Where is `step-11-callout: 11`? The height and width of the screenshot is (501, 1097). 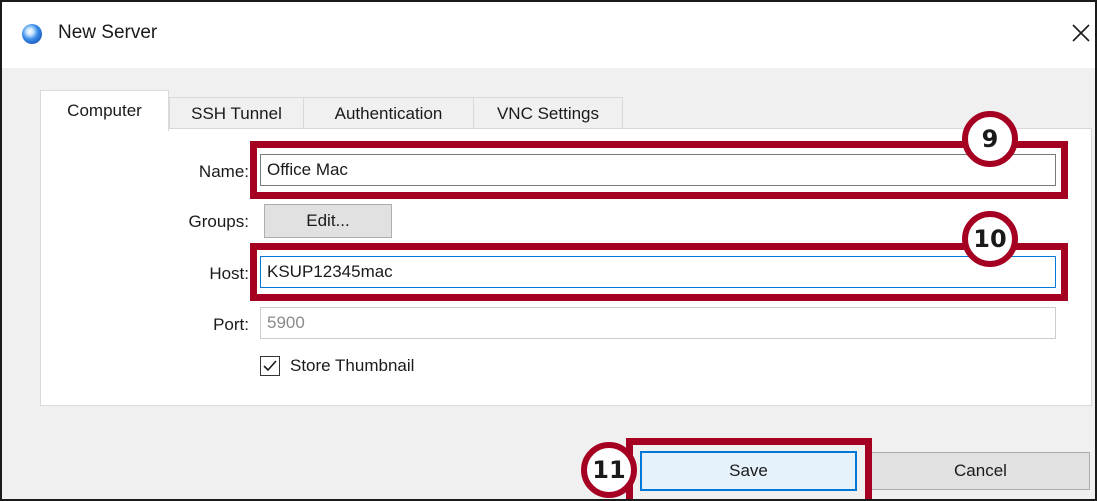
step-11-callout: 11 is located at coordinates (609, 470).